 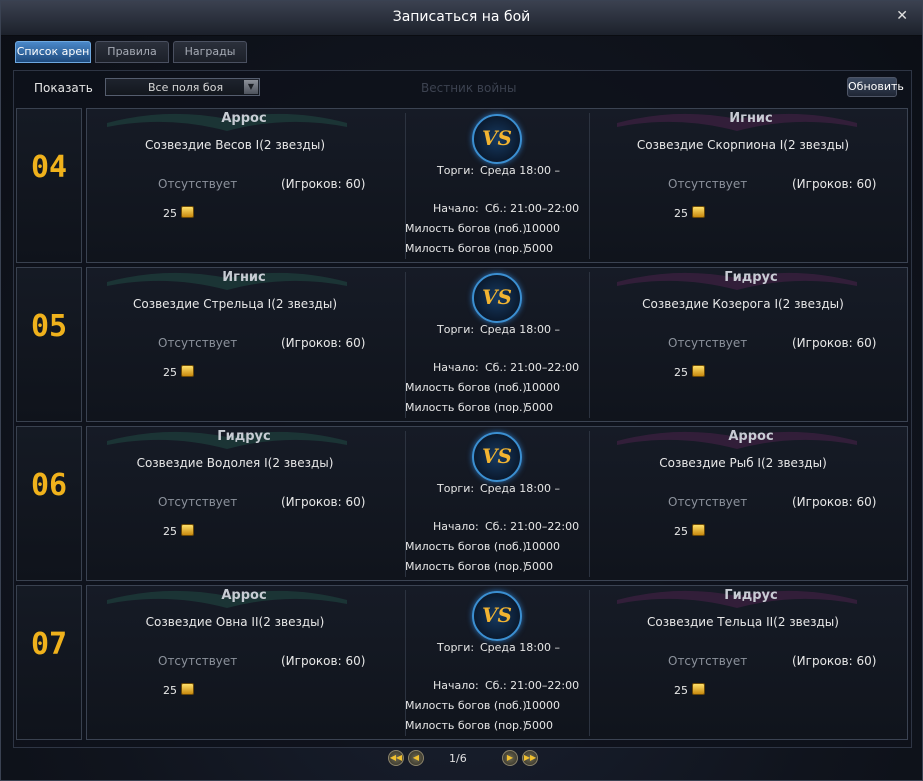 I want to click on left-faction-name: Игнис, so click(x=244, y=277).